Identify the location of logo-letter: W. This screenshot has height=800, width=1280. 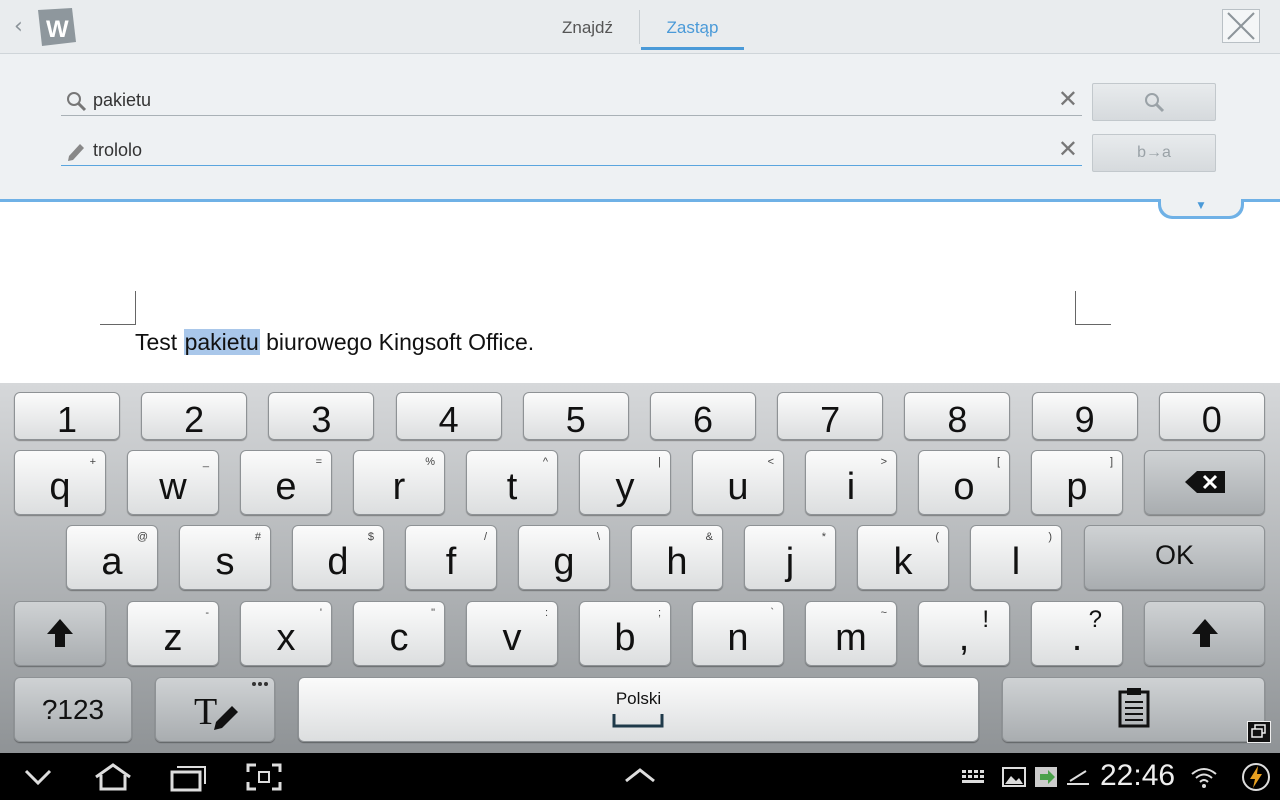
(57, 29).